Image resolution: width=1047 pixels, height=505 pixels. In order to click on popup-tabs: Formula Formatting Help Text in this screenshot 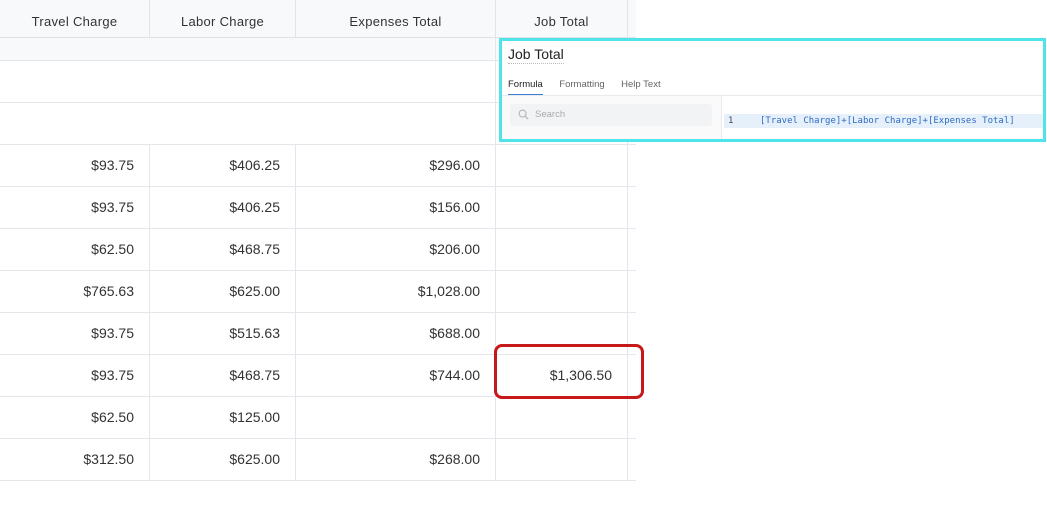, I will do `click(590, 85)`.